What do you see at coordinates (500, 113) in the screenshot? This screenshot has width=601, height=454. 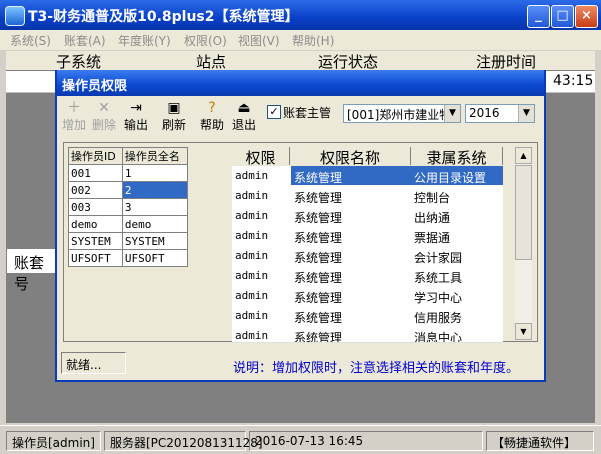 I see `year-select: 2016 ▼` at bounding box center [500, 113].